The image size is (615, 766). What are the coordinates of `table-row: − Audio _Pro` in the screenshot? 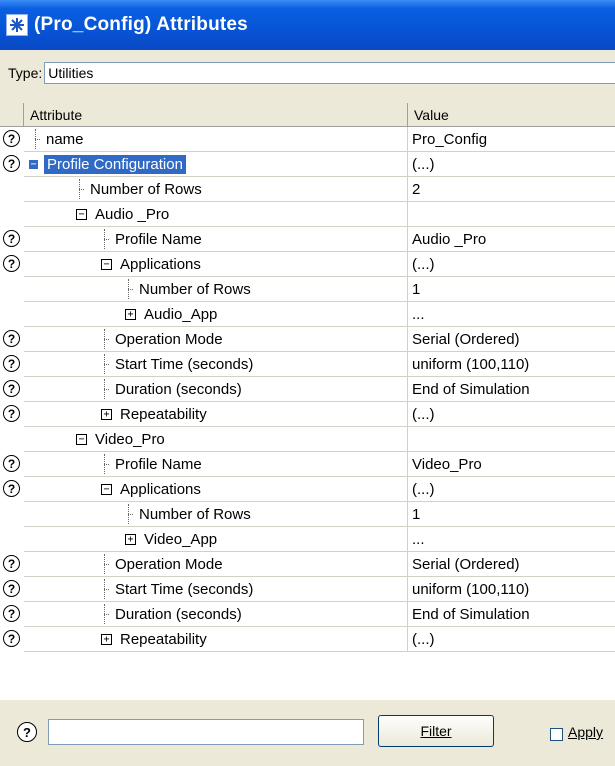 It's located at (319, 214).